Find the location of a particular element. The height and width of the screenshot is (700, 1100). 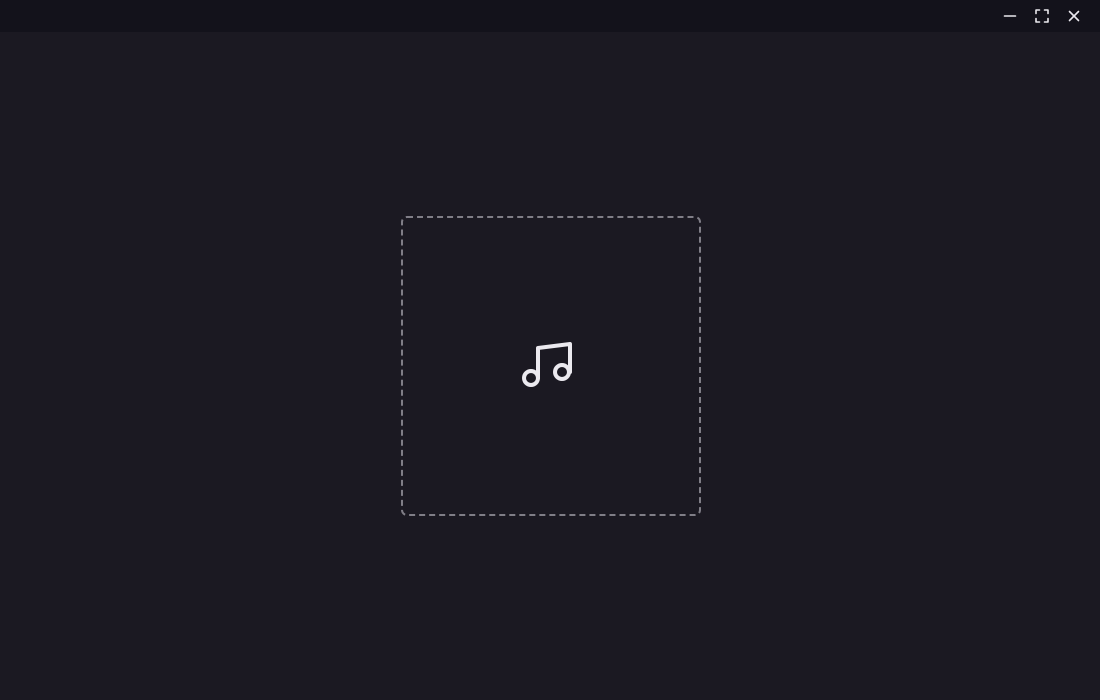

window-controls is located at coordinates (1042, 16).